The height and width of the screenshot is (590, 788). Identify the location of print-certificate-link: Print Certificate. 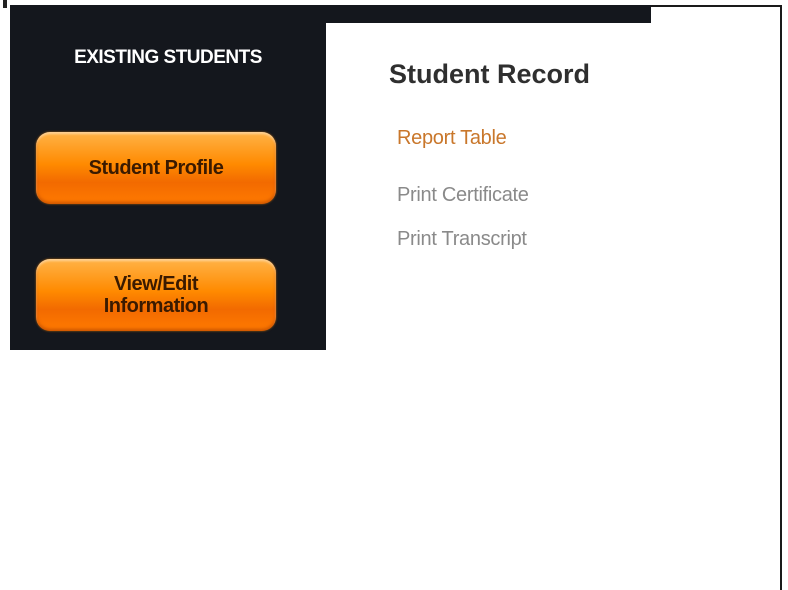
(463, 195).